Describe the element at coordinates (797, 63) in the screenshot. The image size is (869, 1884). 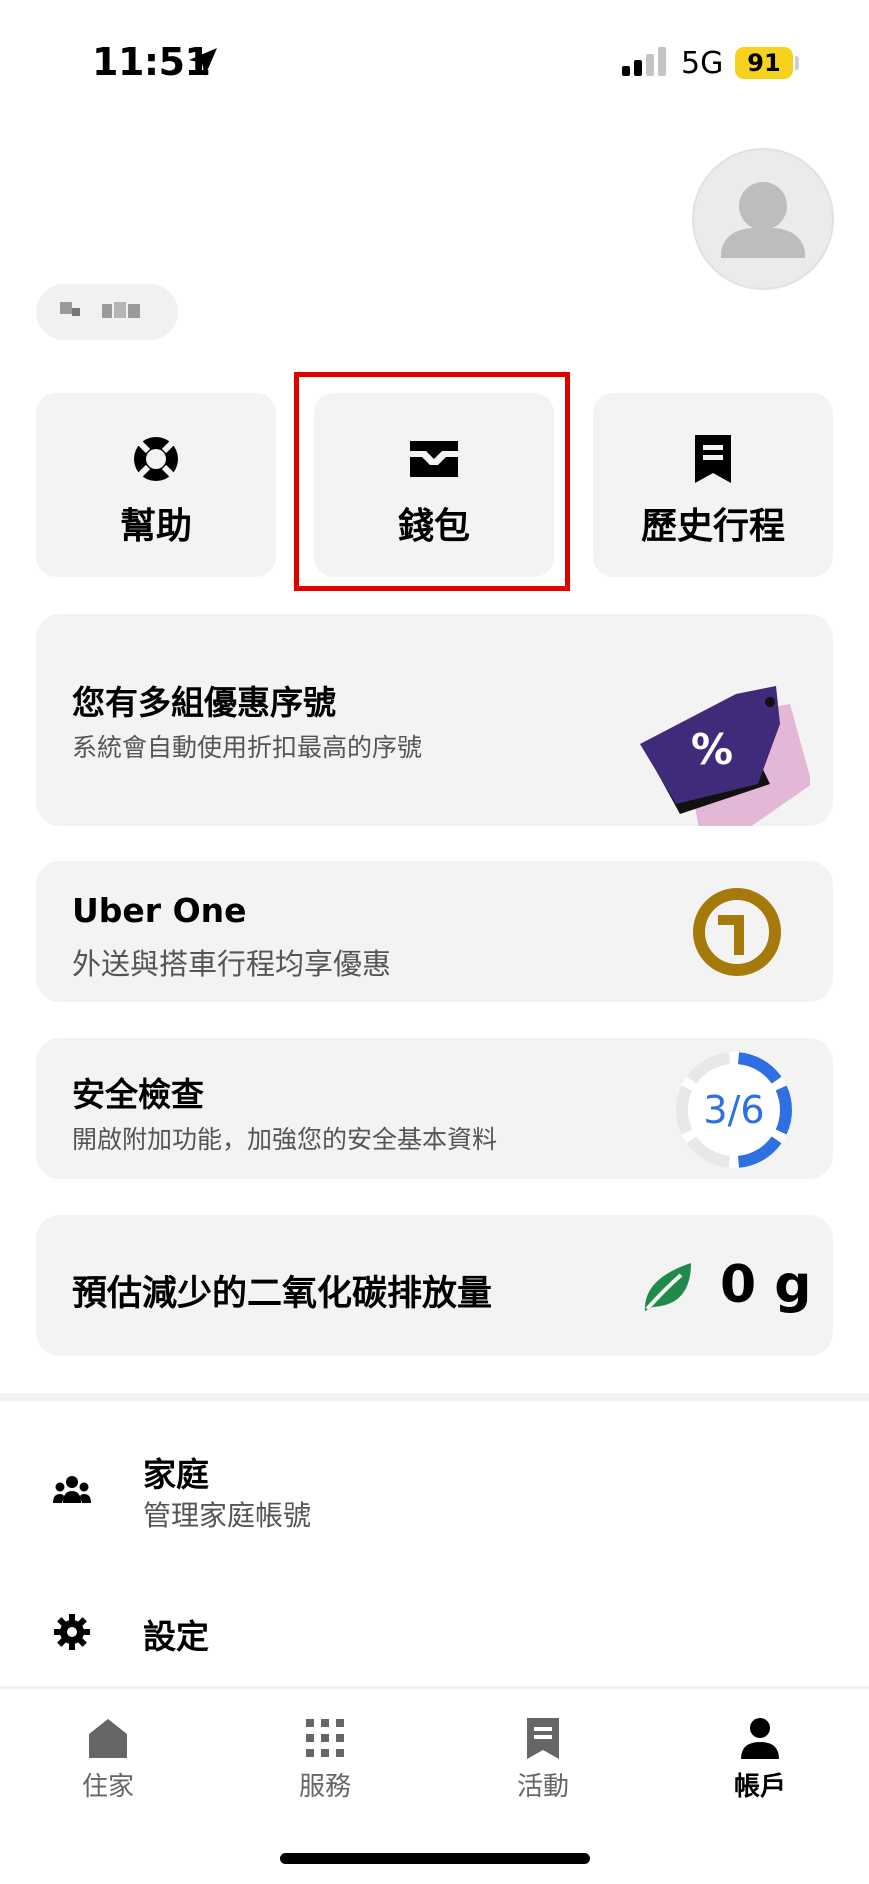
I see `battery-nub` at that location.